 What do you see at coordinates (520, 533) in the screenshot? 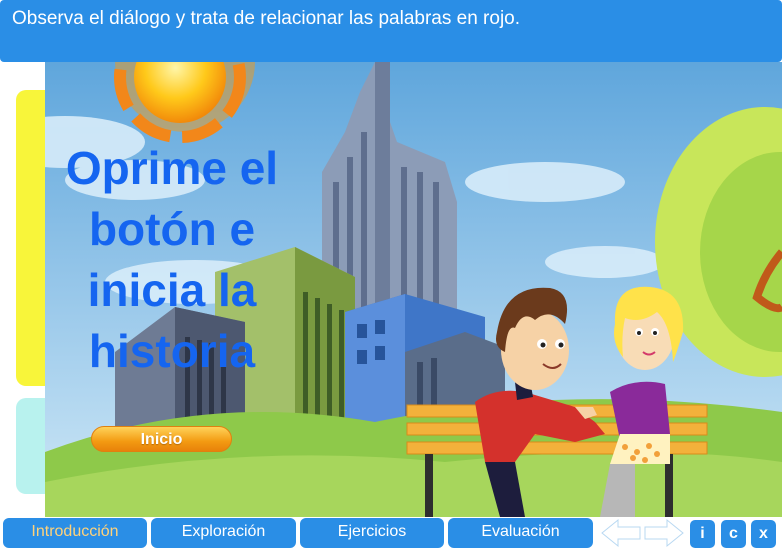
I see `tab-evaluacion: Evaluación` at bounding box center [520, 533].